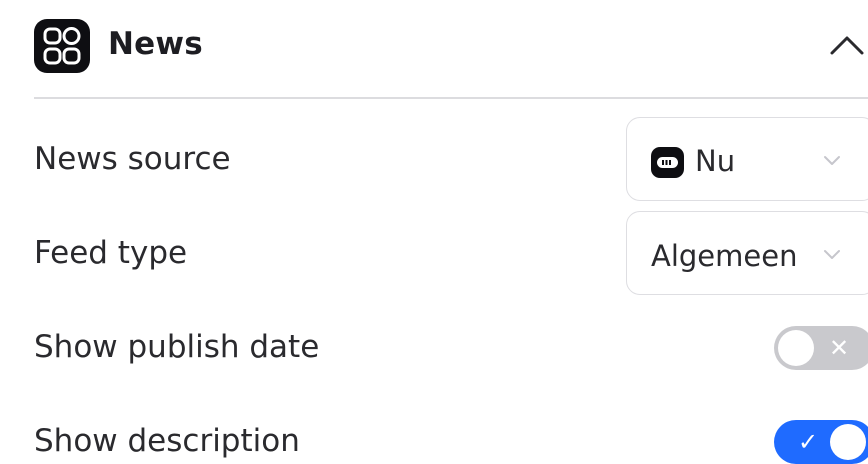 Image resolution: width=868 pixels, height=464 pixels. I want to click on header-divider, so click(451, 98).